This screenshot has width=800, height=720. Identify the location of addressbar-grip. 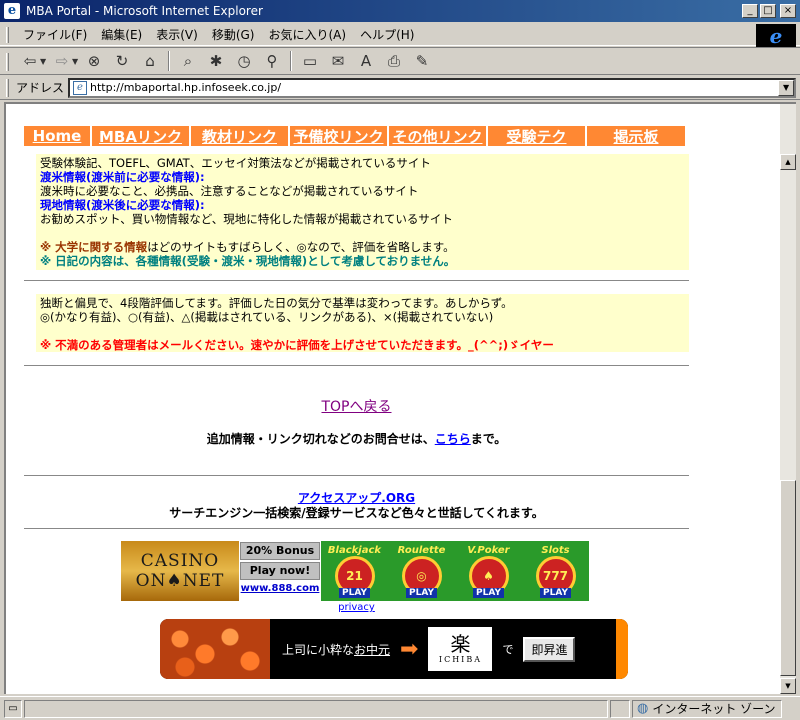
(7, 88).